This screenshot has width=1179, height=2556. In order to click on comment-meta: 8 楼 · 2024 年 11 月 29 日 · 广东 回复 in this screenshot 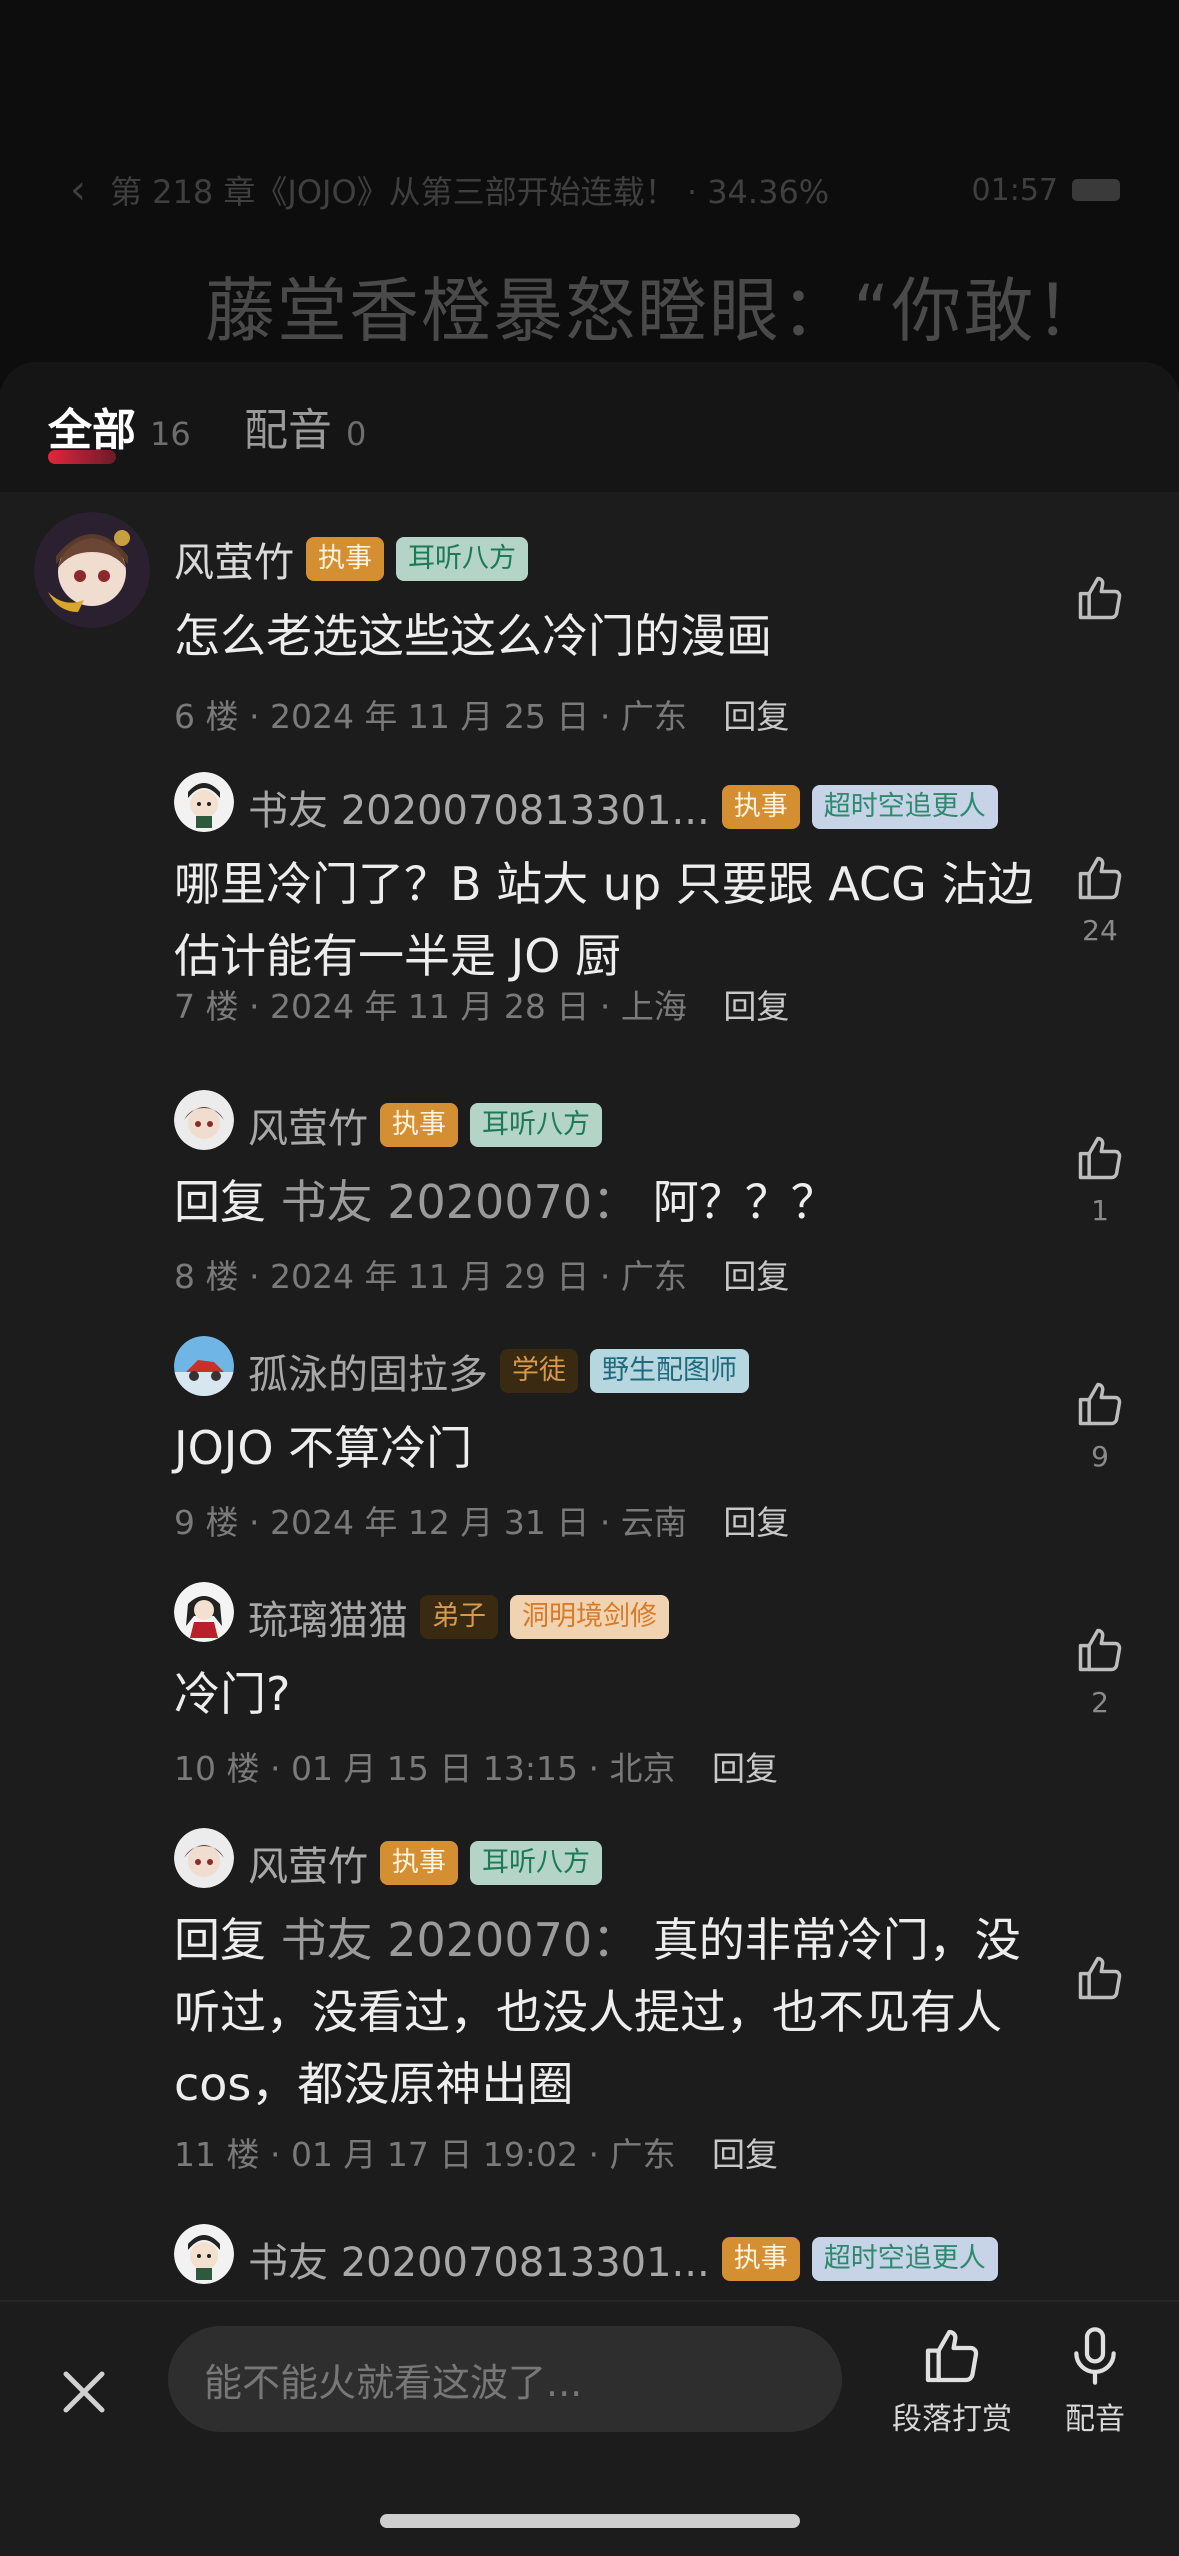, I will do `click(481, 1274)`.